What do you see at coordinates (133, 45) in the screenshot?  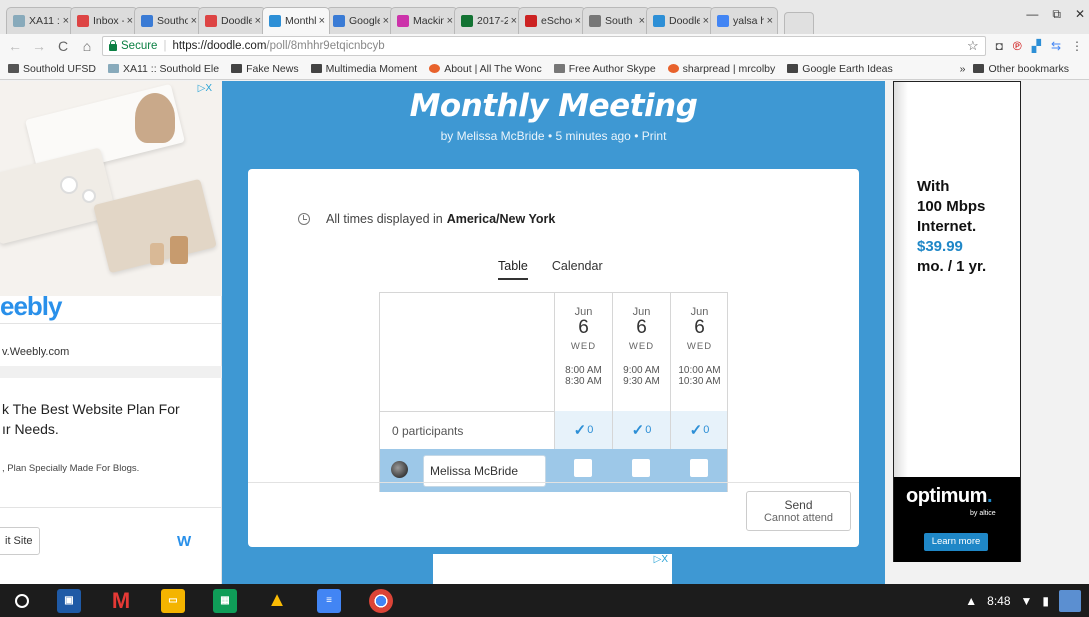 I see `secure-indicator: Secure` at bounding box center [133, 45].